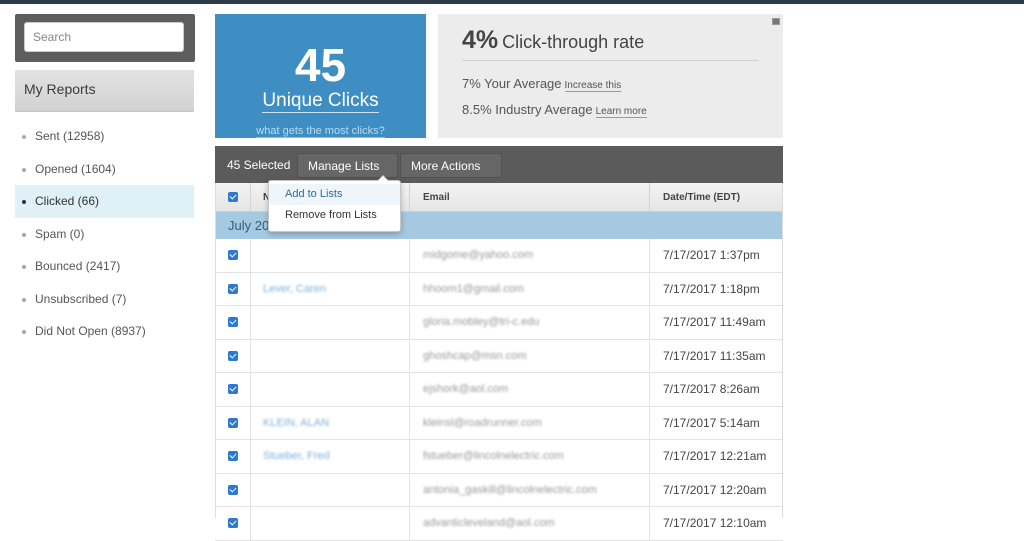  Describe the element at coordinates (90, 331) in the screenshot. I see `sidebar-item-label: Did Not Open (8937)` at that location.